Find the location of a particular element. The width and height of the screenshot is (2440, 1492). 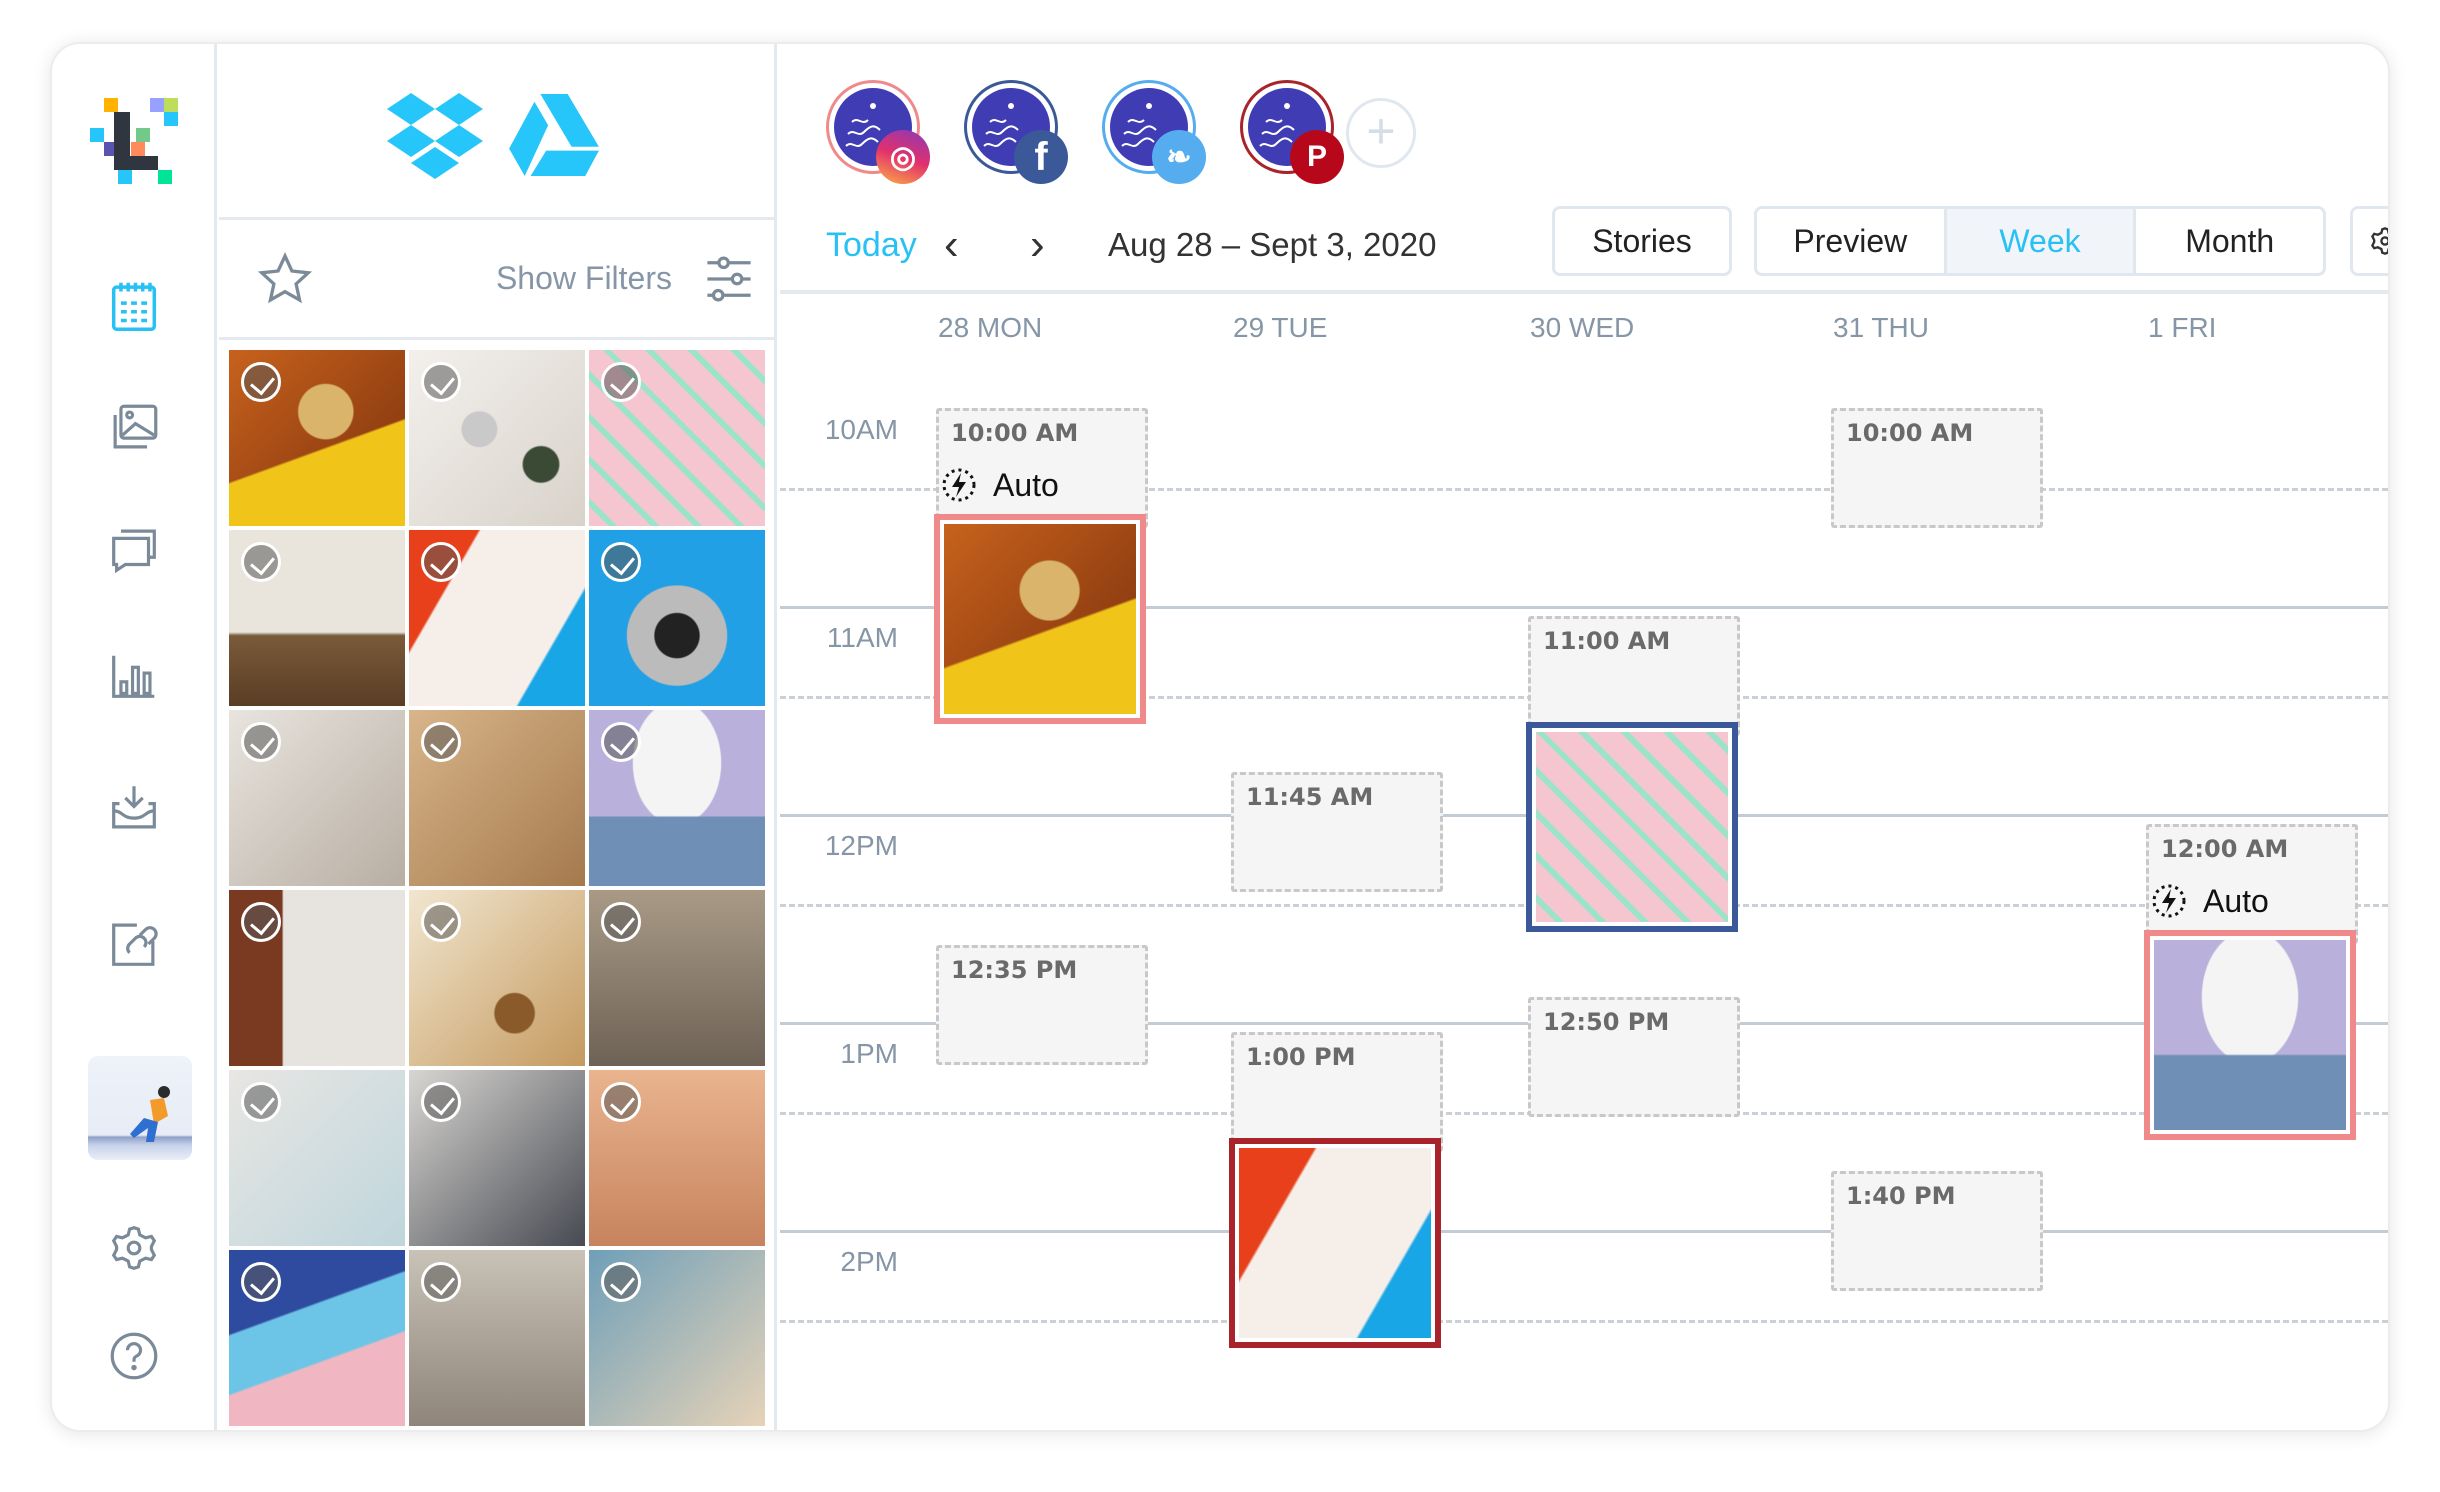

help-icon is located at coordinates (134, 1356).